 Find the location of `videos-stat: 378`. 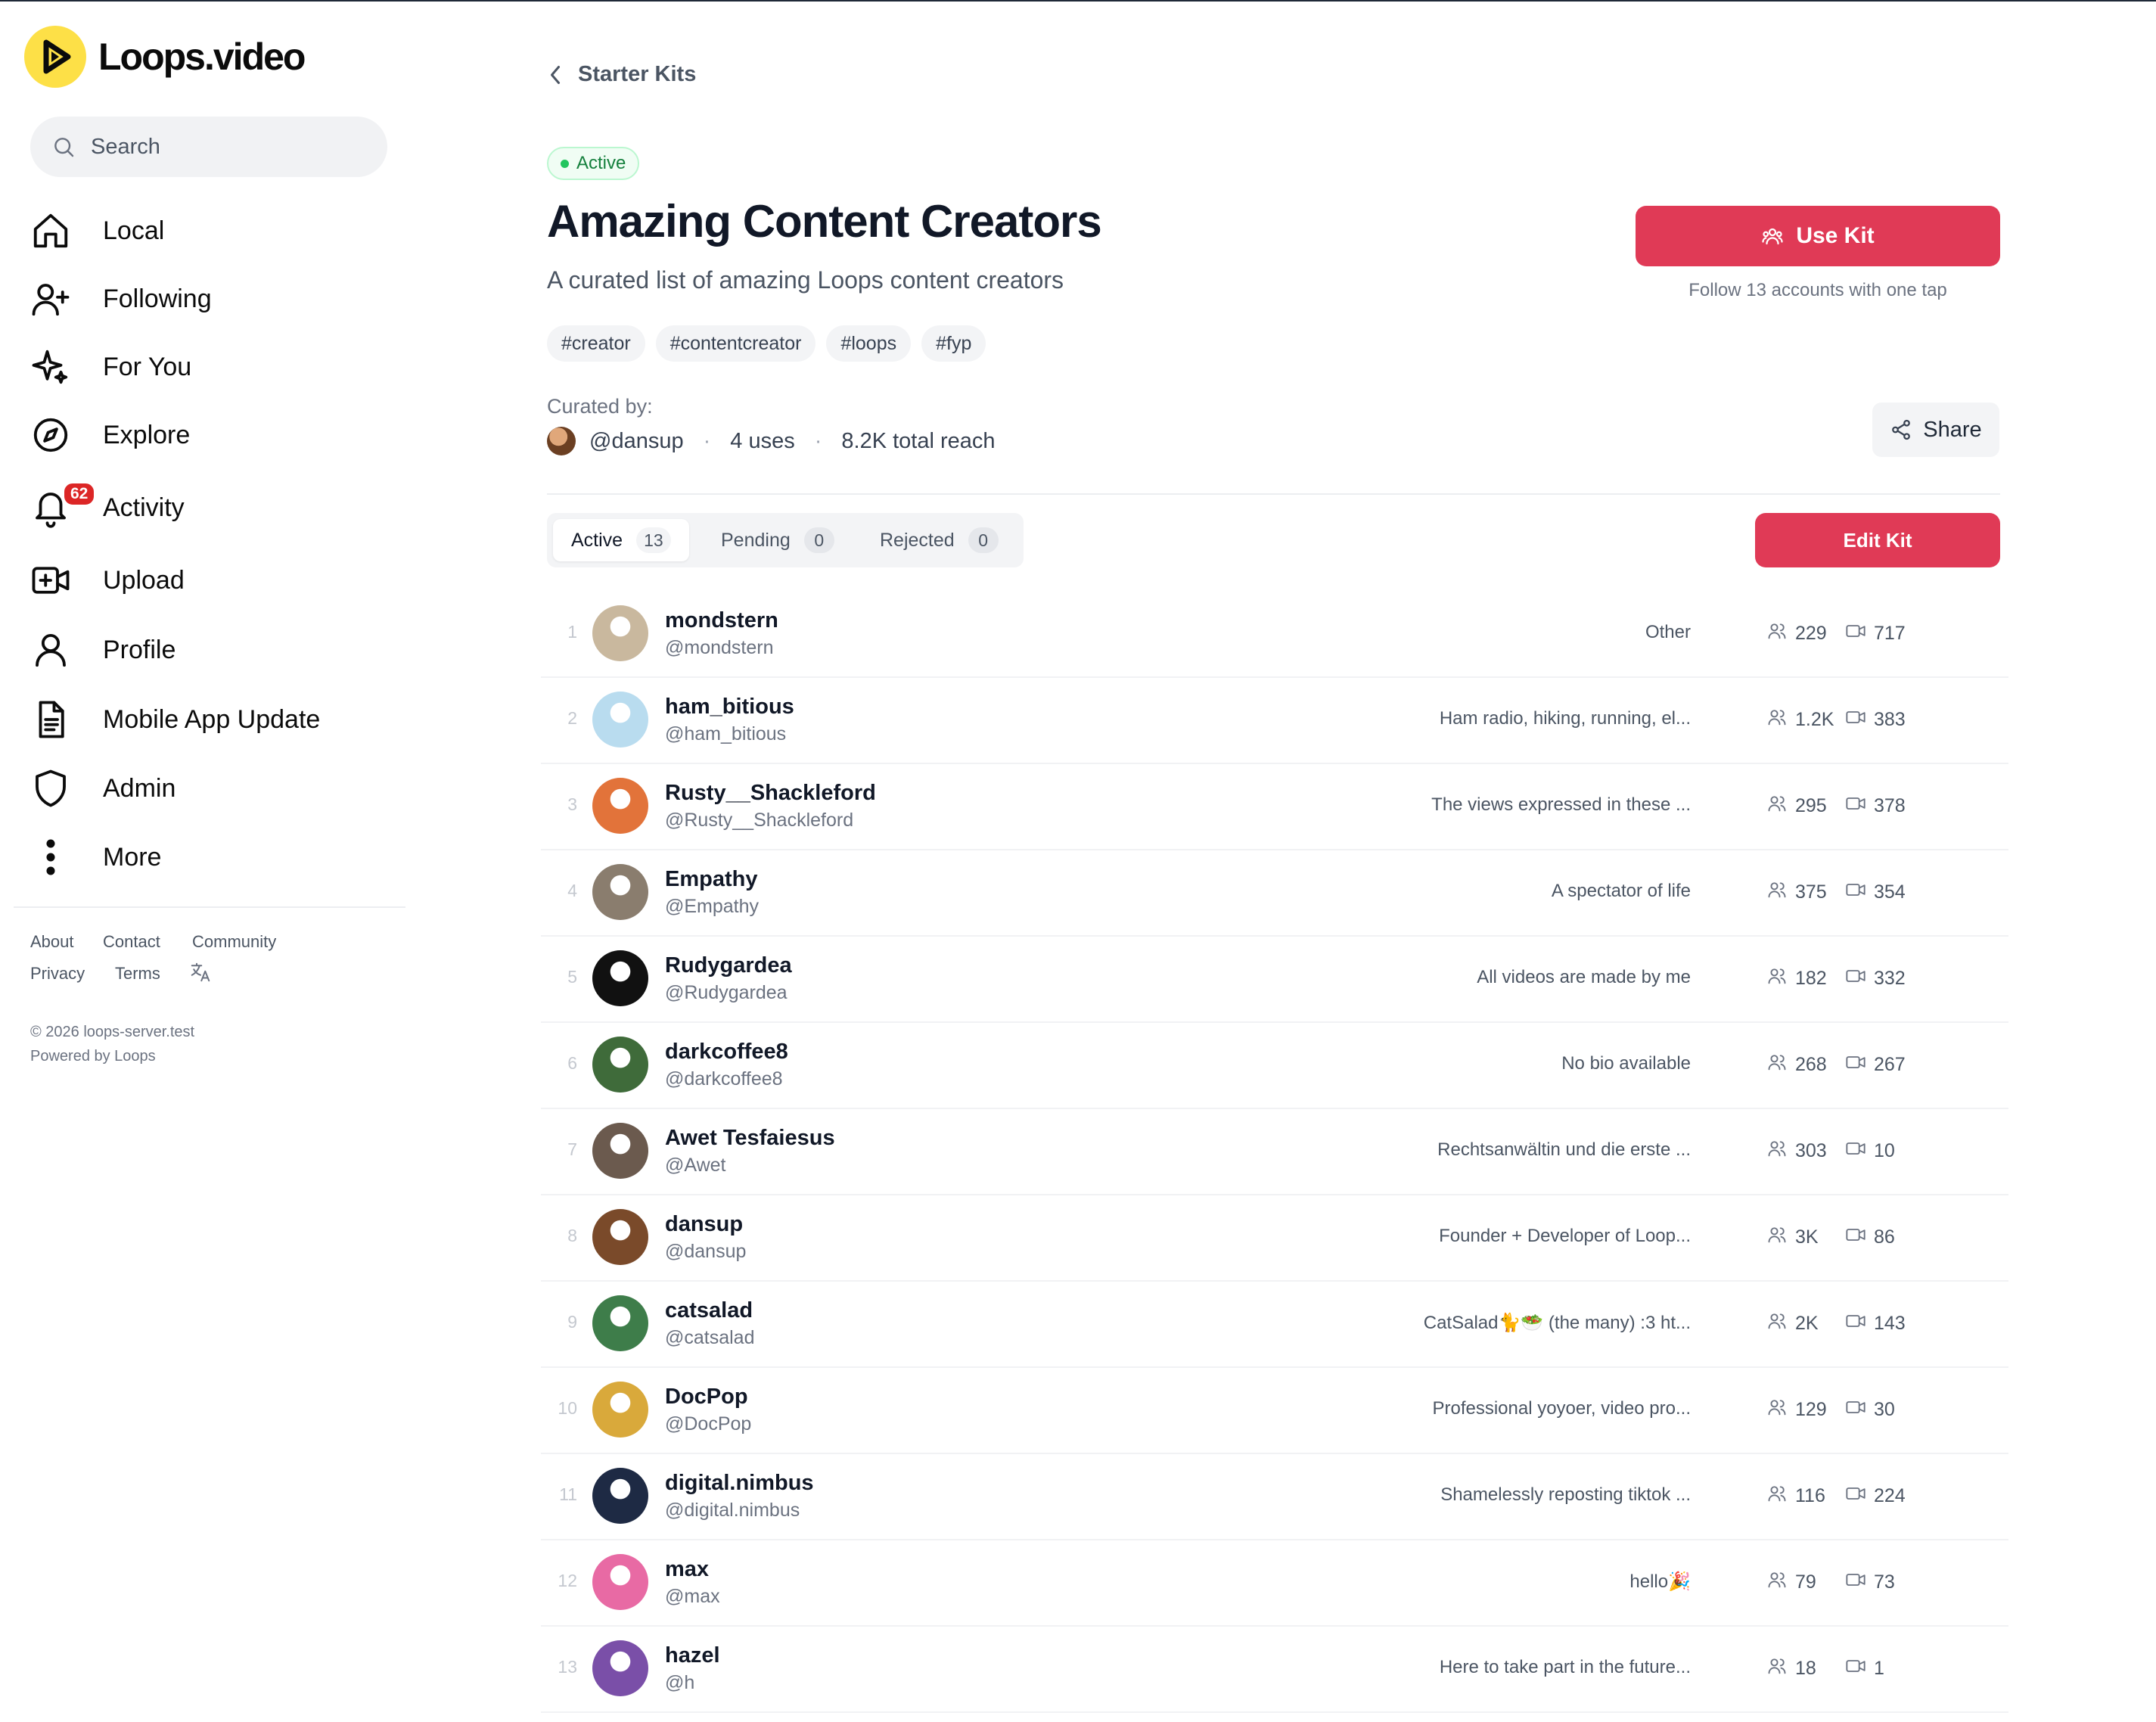

videos-stat: 378 is located at coordinates (1875, 806).